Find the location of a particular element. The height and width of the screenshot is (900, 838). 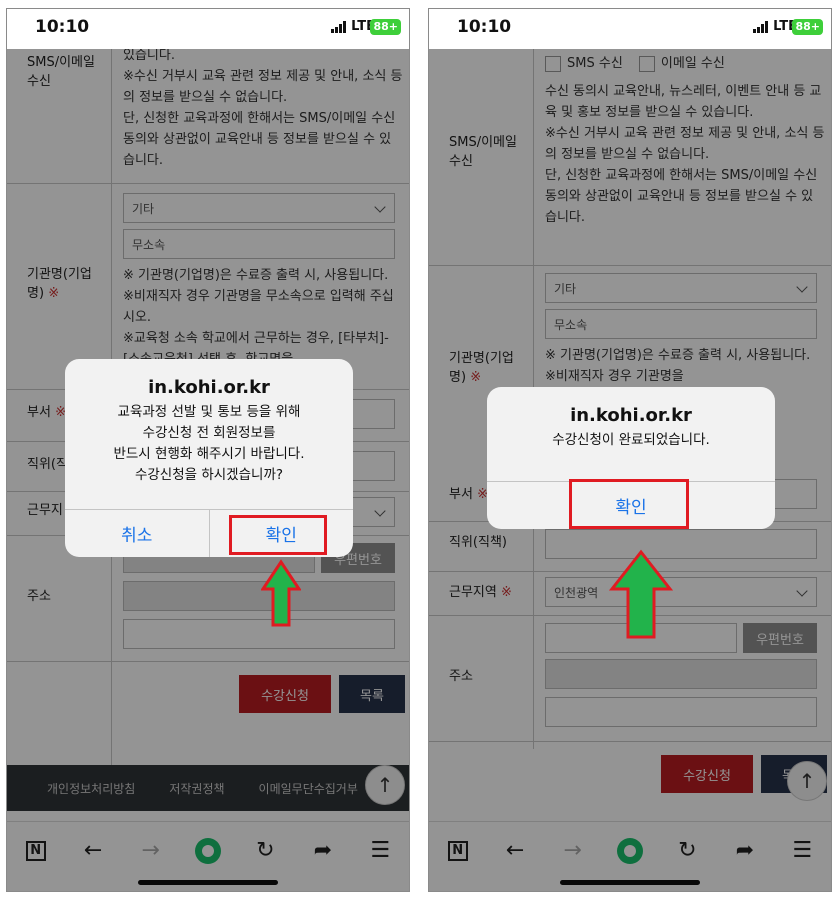

dialog-message: 수강신청이 완료되었습니다. is located at coordinates (631, 440).